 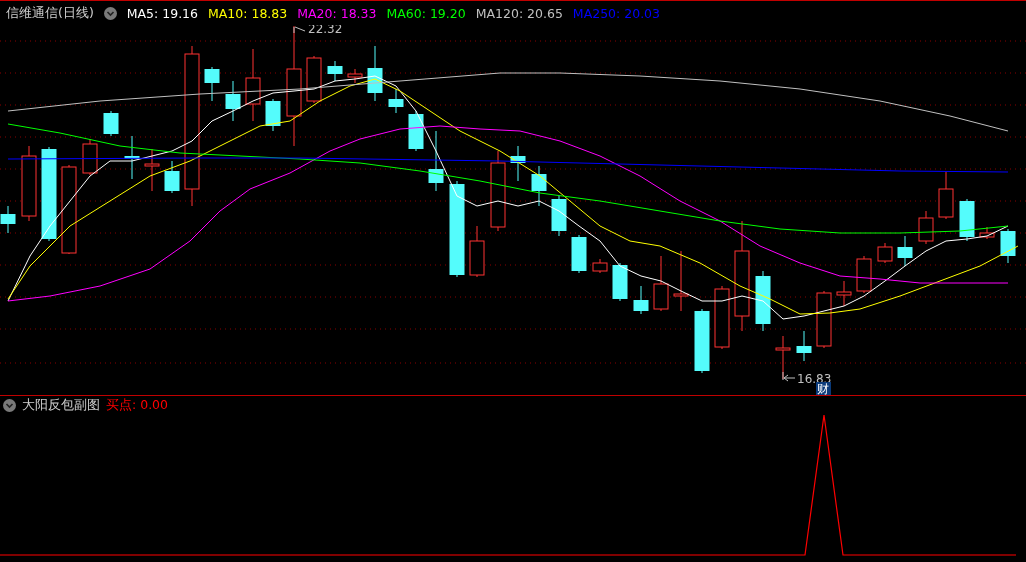 I want to click on indicator-value: MA120: 20.65, so click(x=519, y=13).